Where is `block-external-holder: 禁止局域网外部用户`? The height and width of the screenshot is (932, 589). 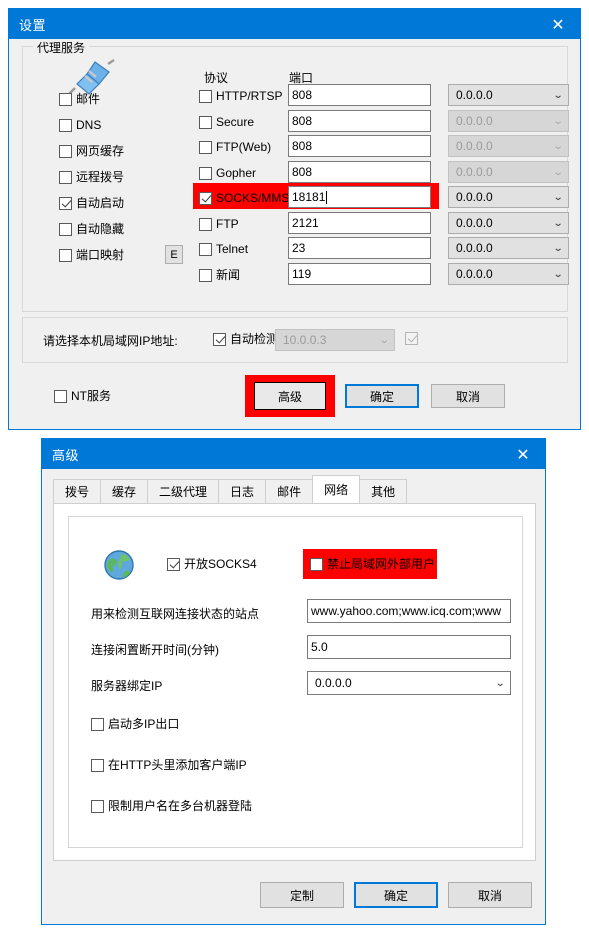 block-external-holder: 禁止局域网外部用户 is located at coordinates (372, 565).